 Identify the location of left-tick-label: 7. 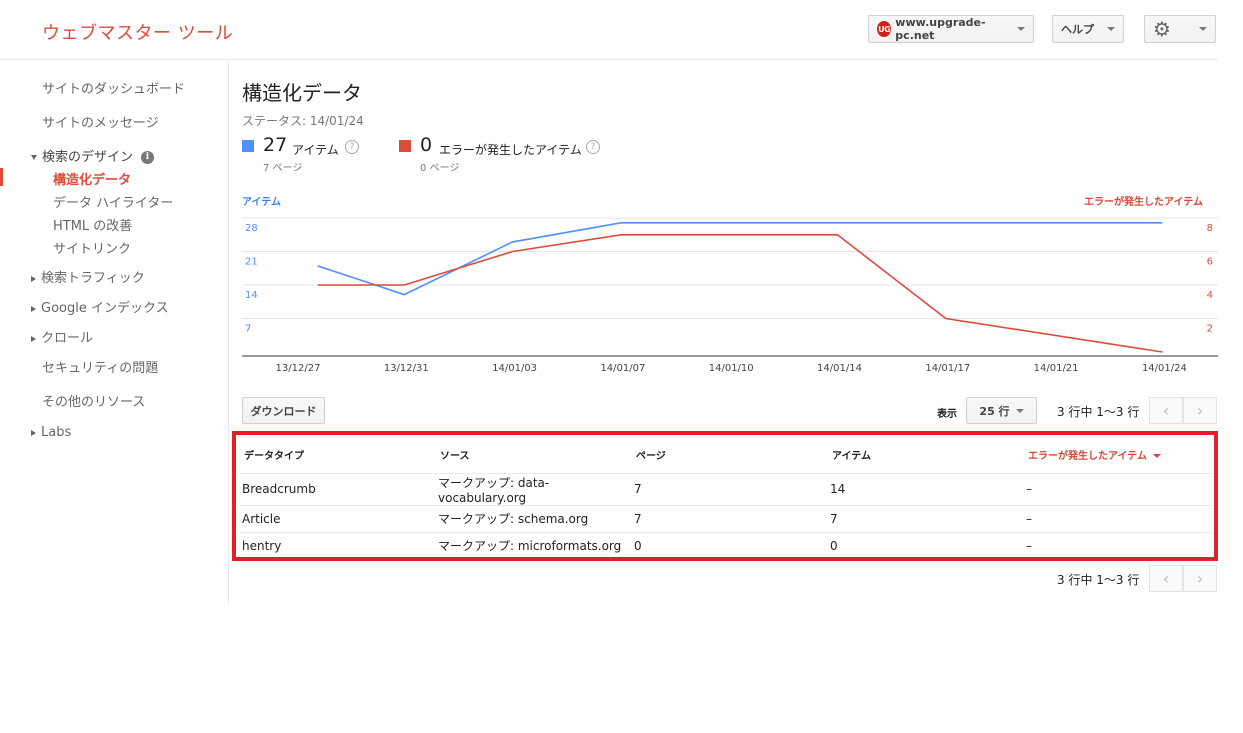
(248, 329).